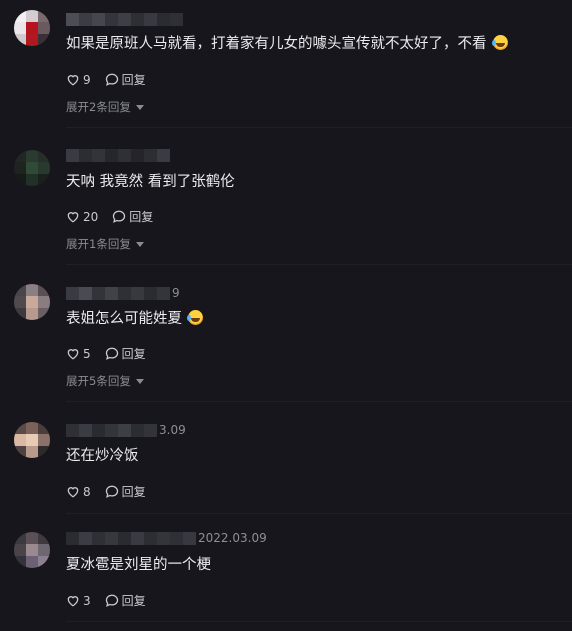 The image size is (572, 631). What do you see at coordinates (172, 430) in the screenshot?
I see `comment-date: 3.09` at bounding box center [172, 430].